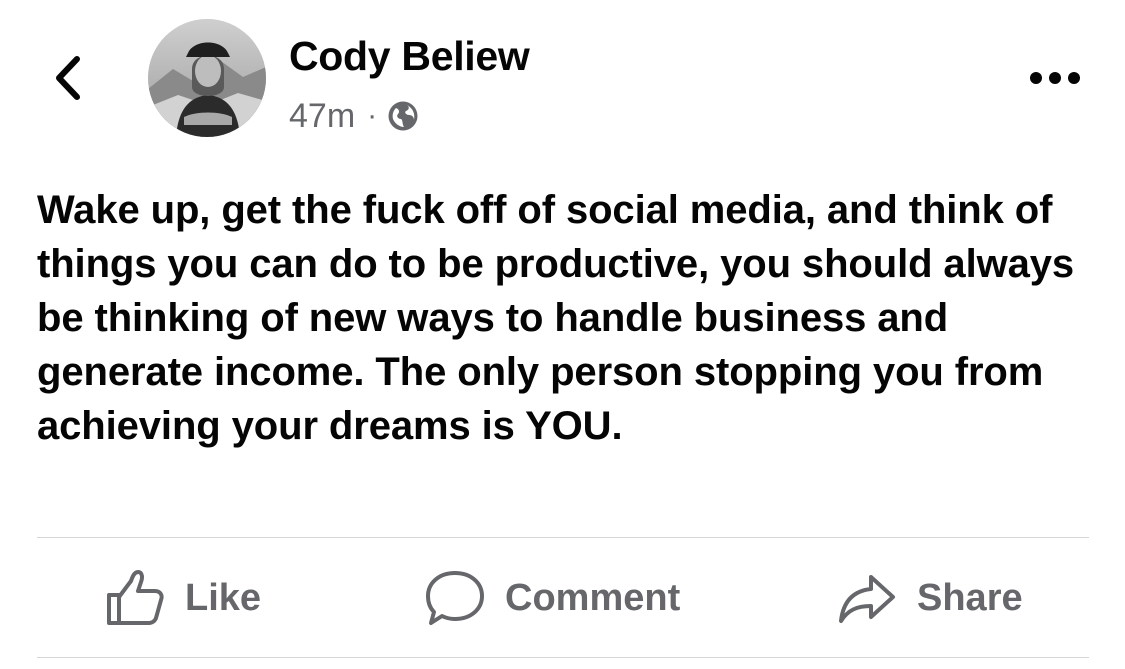 The image size is (1125, 669). I want to click on back-button, so click(68, 78).